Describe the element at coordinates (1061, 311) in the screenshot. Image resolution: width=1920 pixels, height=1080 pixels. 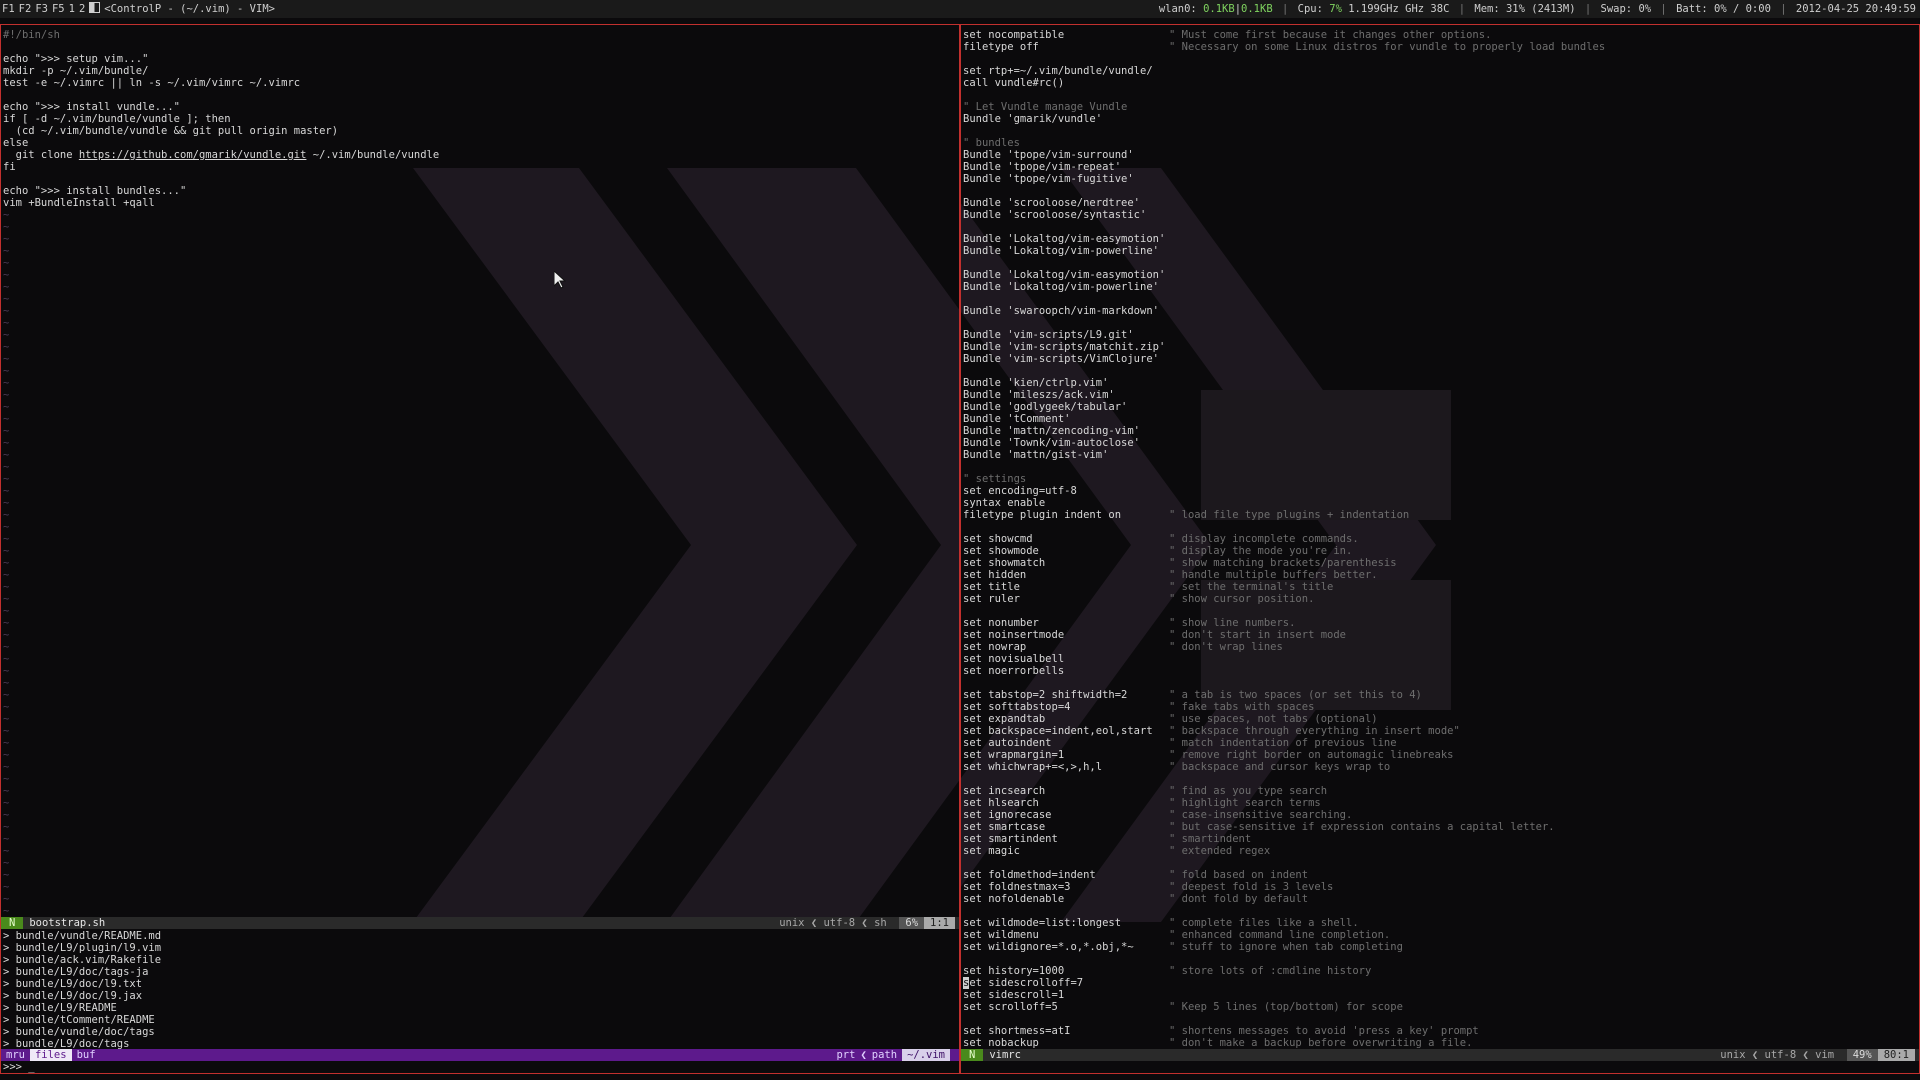
I see `code-text: Bundle 'swaroopch/vim-markdown'` at that location.